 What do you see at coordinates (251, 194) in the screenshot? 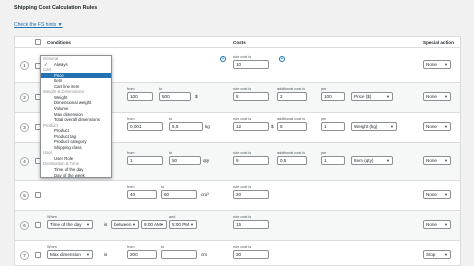
I see `rule-cost-input: 20` at bounding box center [251, 194].